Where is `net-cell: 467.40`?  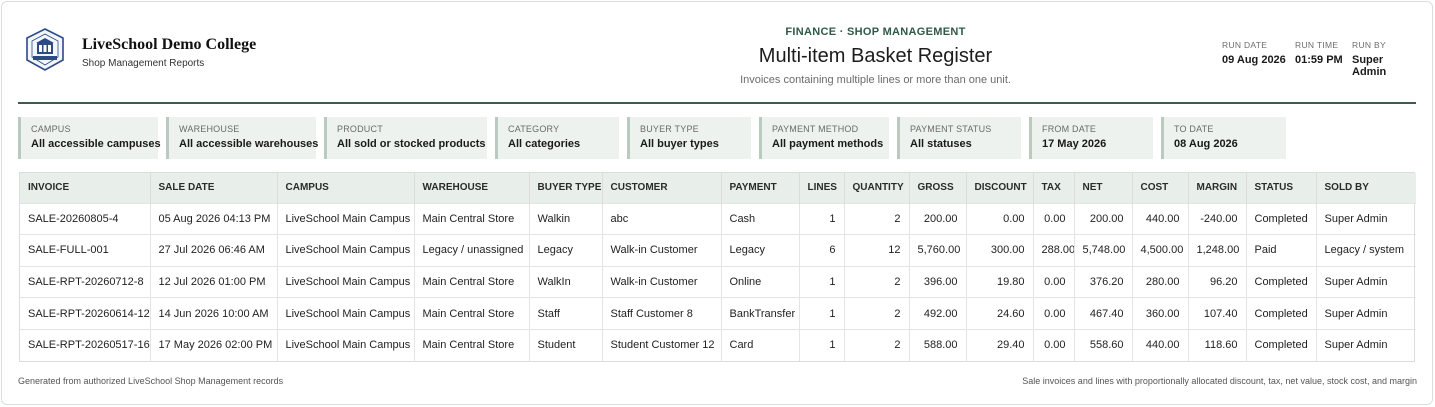
net-cell: 467.40 is located at coordinates (1103, 313).